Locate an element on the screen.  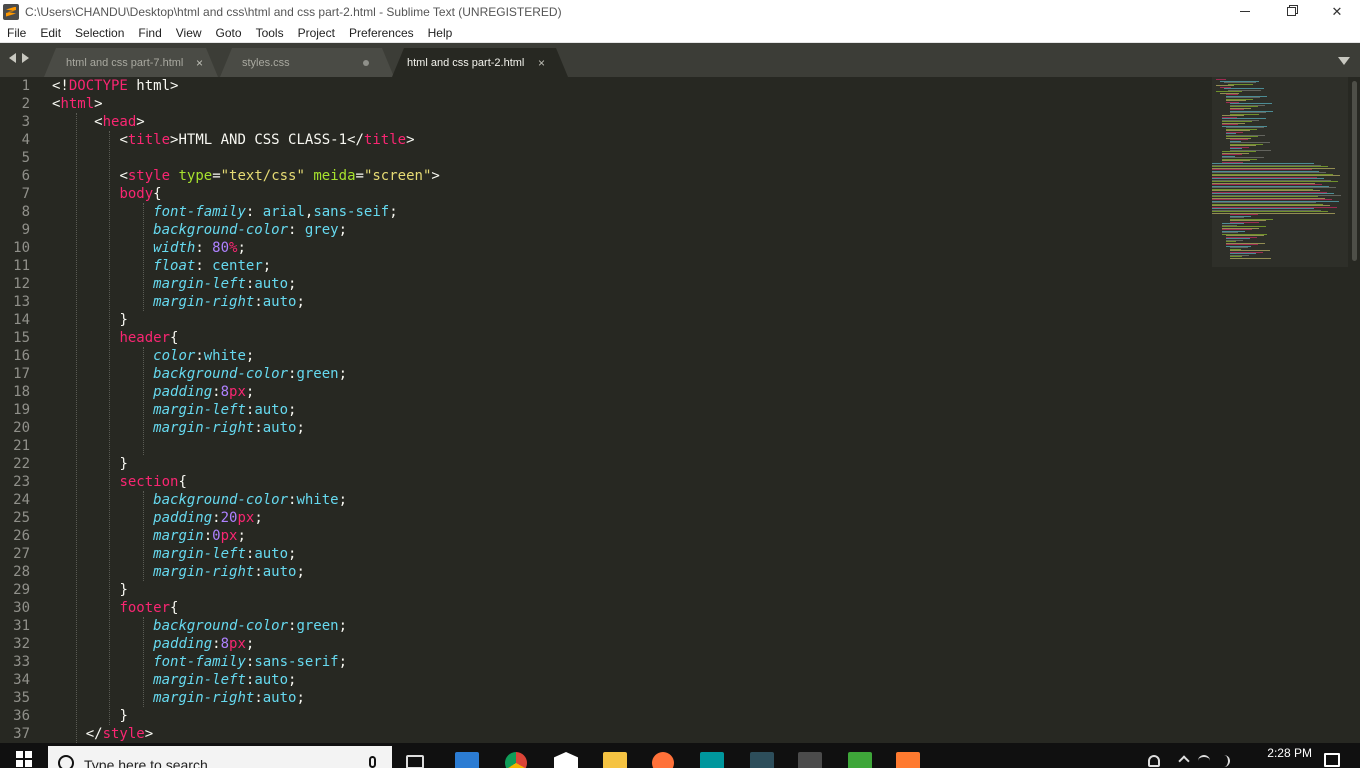
line-number: 29 is located at coordinates (21, 590).